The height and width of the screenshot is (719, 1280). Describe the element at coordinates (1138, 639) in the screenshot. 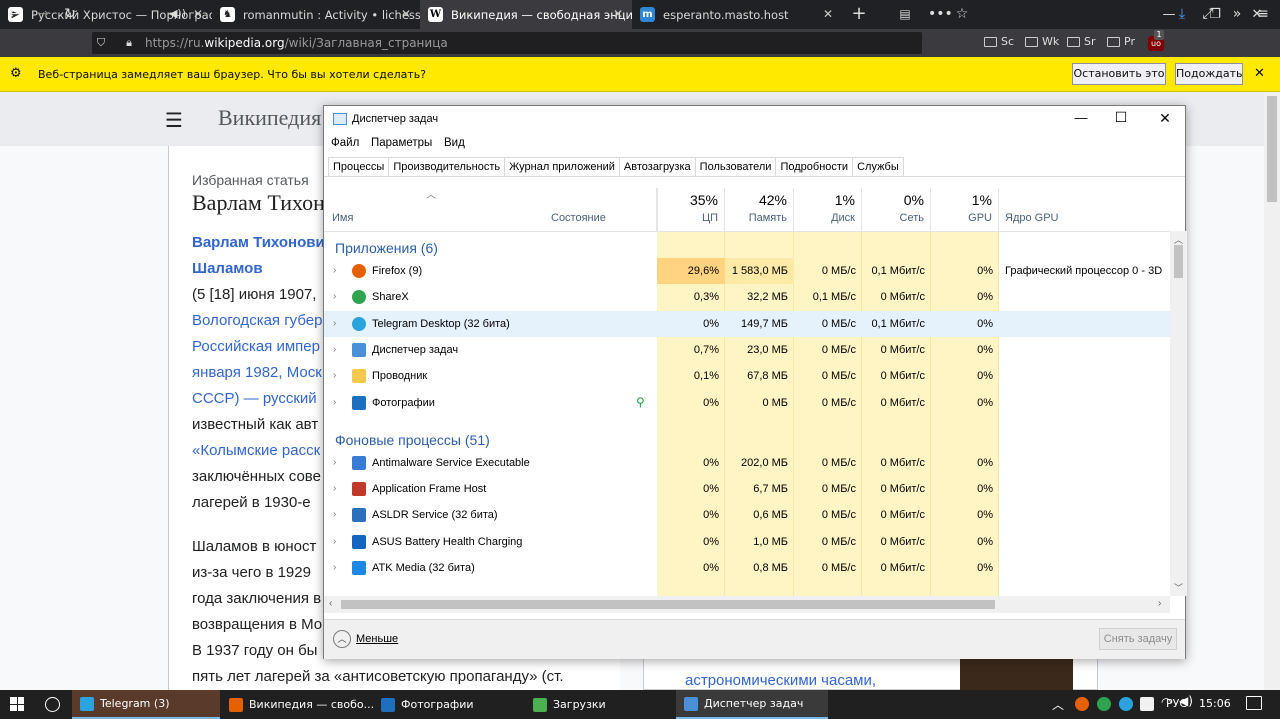

I see `end-task-button: Снять задачу` at that location.